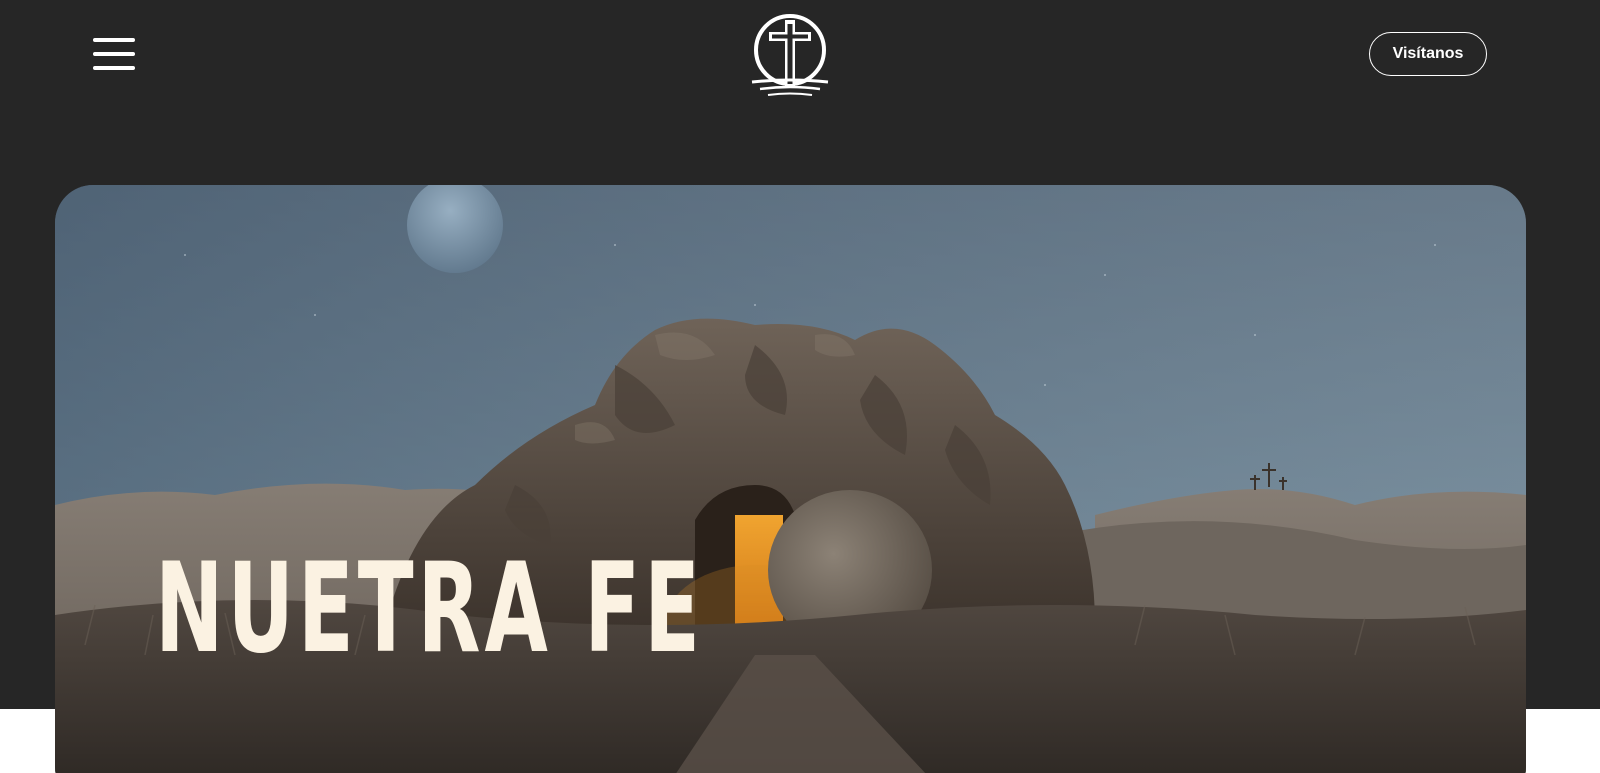 The height and width of the screenshot is (773, 1600). Describe the element at coordinates (790, 55) in the screenshot. I see `cross-circle-logo-icon` at that location.